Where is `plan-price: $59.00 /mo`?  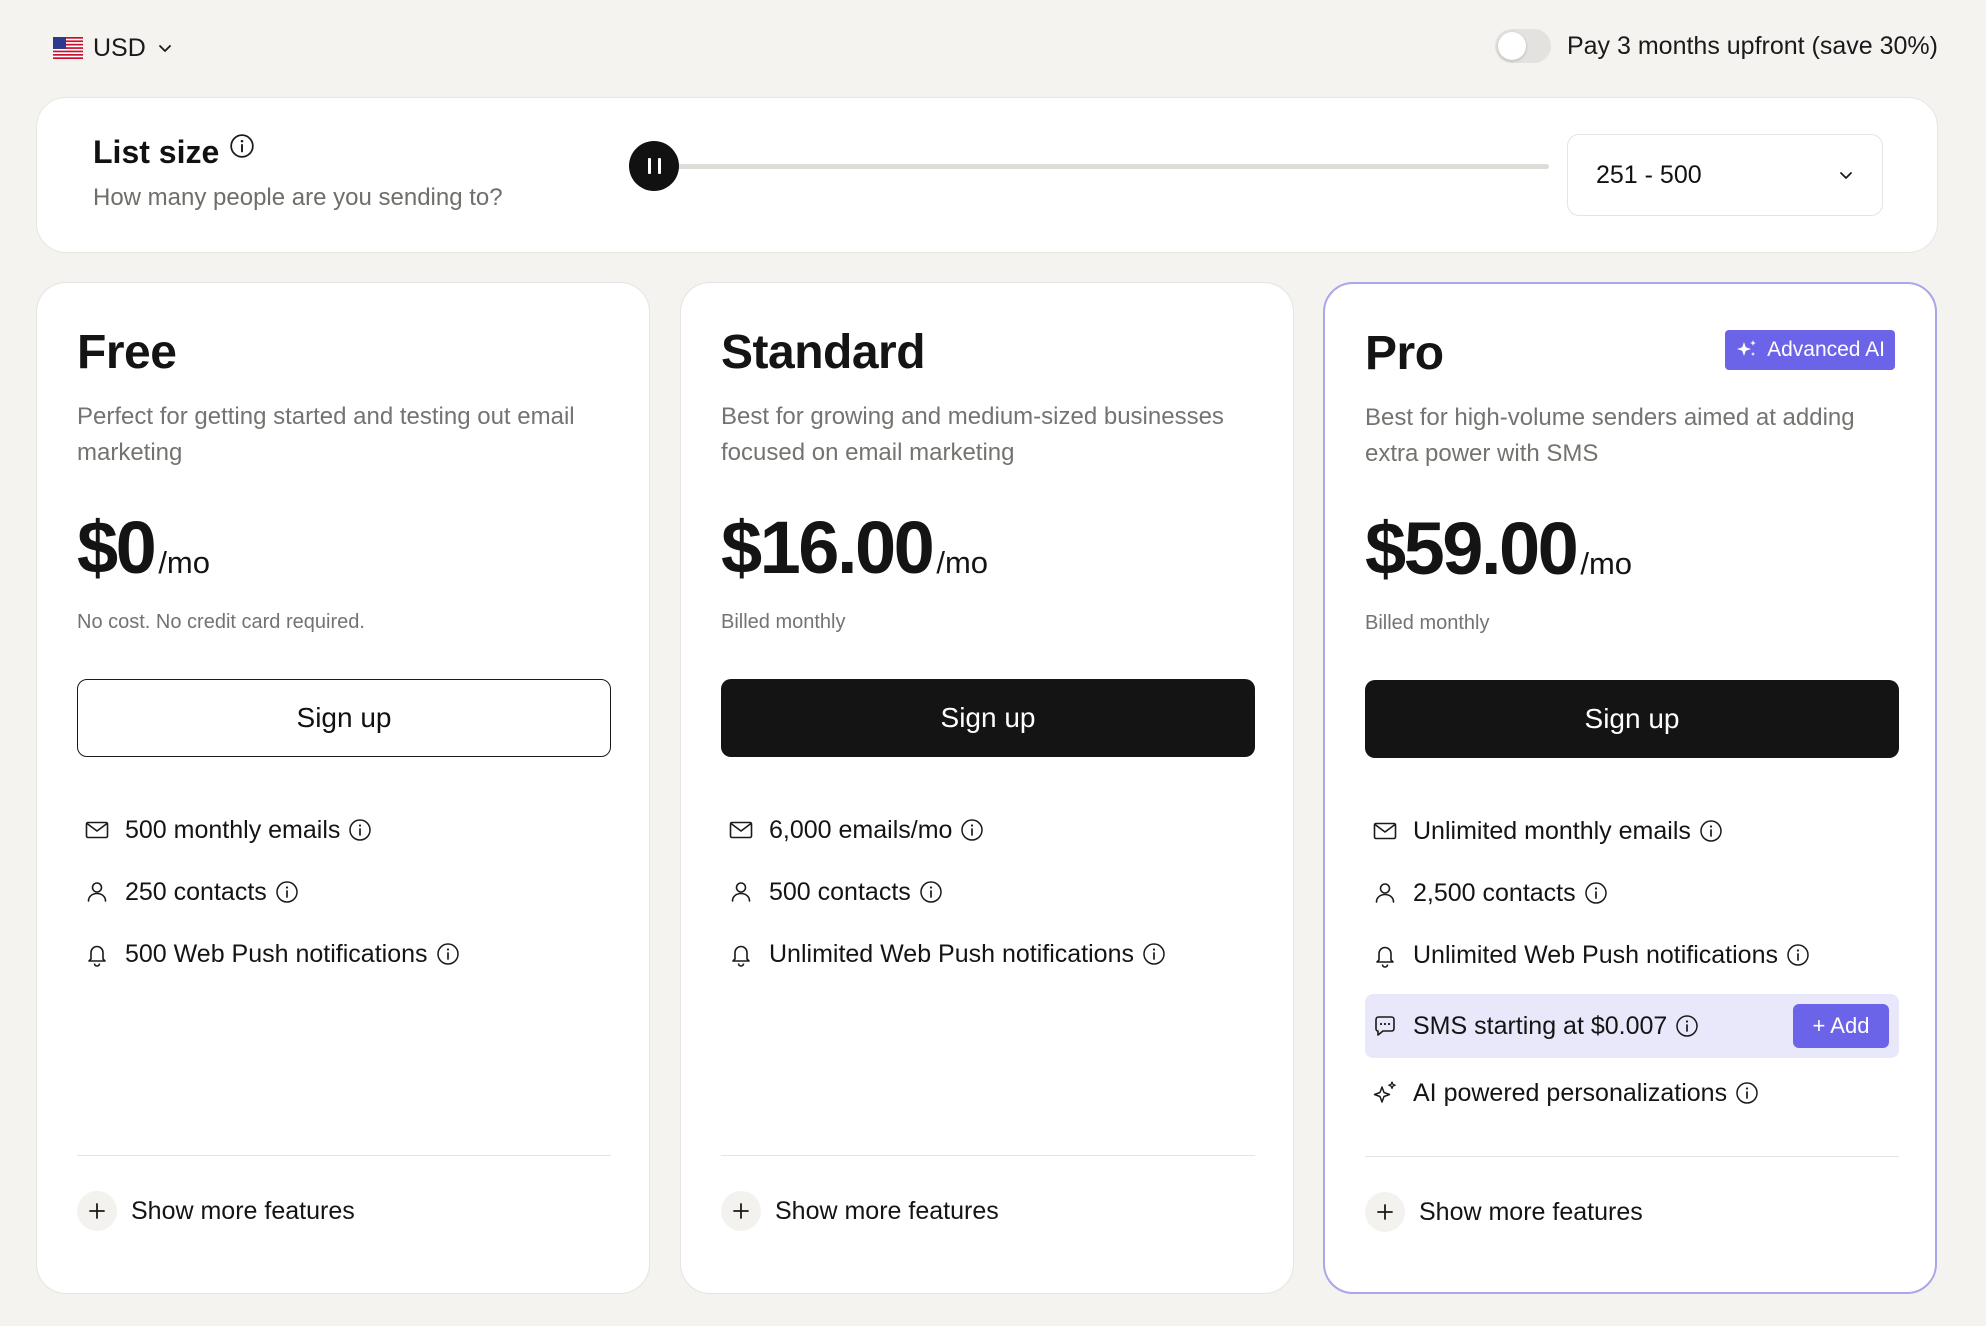 plan-price: $59.00 /mo is located at coordinates (1498, 548).